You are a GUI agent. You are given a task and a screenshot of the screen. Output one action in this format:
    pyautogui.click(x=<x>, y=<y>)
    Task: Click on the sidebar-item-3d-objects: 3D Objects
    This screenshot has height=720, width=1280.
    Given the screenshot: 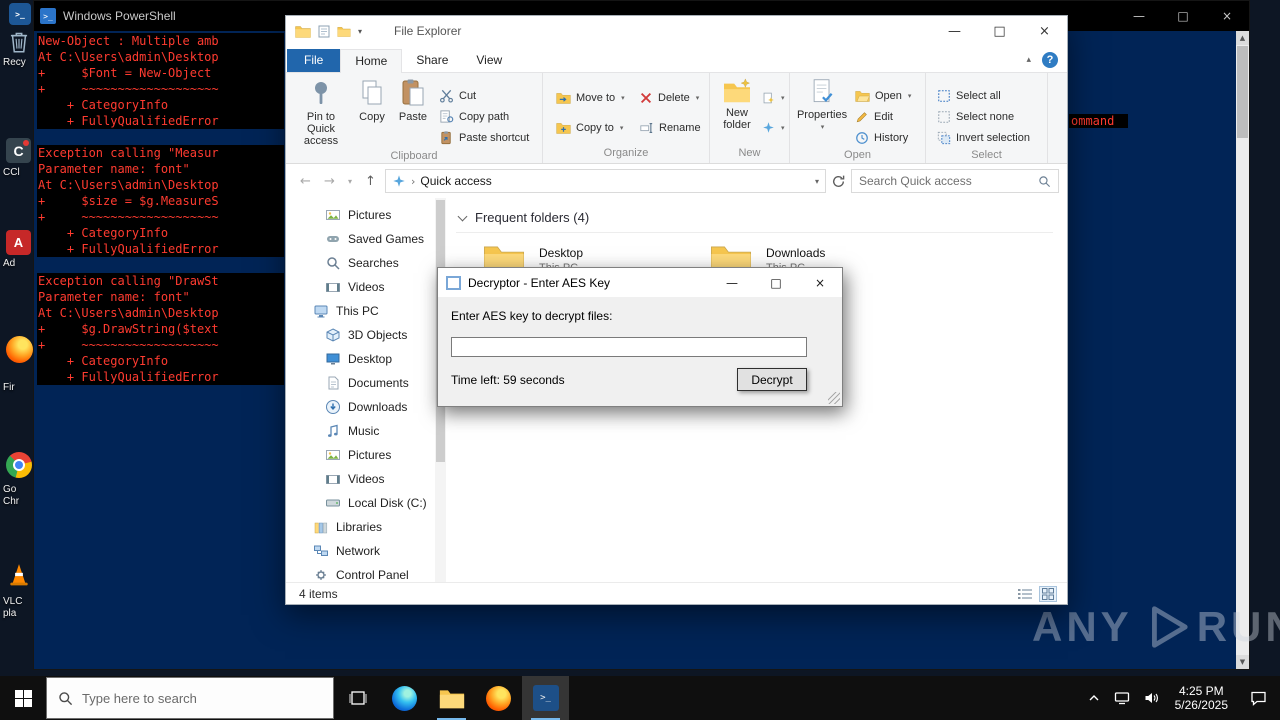 What is the action you would take?
    pyautogui.click(x=366, y=335)
    